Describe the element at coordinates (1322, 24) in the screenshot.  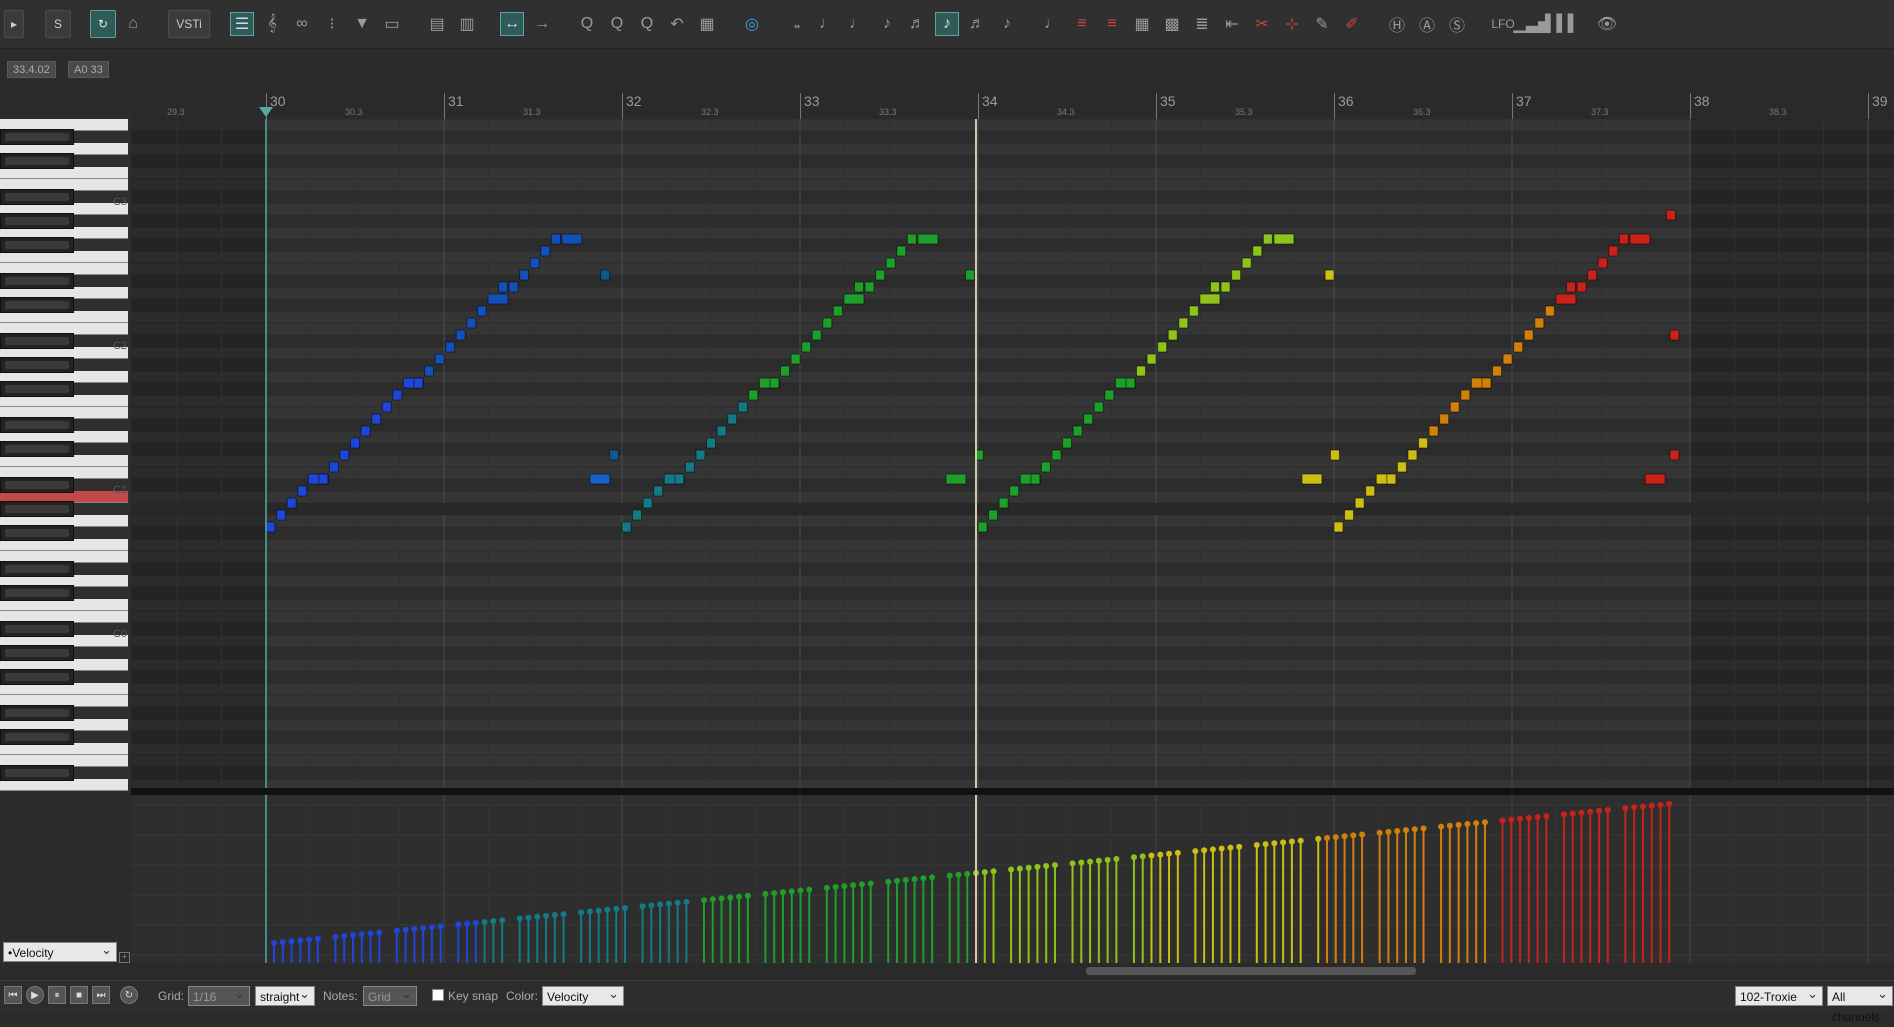
I see `pencil-icon: ✎` at that location.